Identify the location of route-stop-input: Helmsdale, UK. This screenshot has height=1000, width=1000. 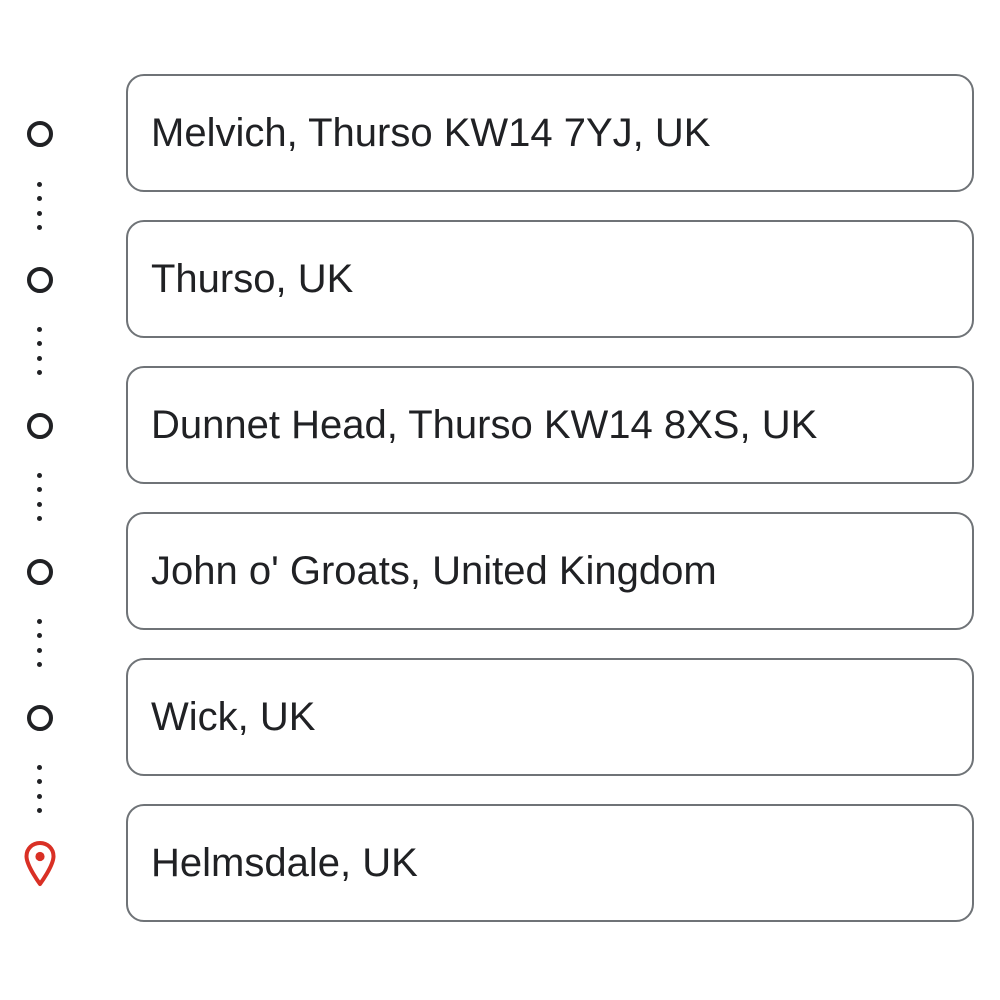
(550, 863).